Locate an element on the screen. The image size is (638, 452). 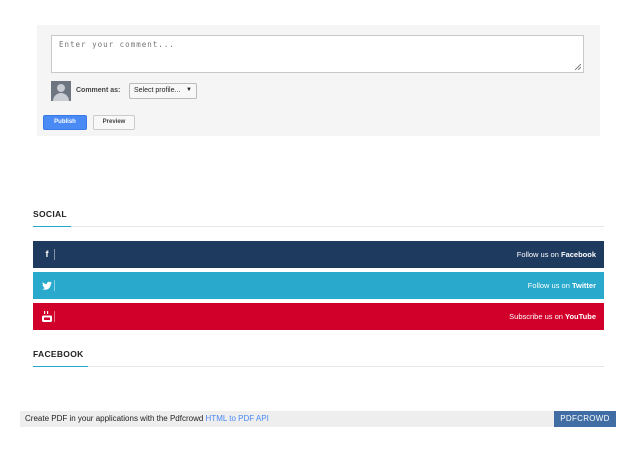
profile-select: Select profile... ▼ is located at coordinates (163, 91).